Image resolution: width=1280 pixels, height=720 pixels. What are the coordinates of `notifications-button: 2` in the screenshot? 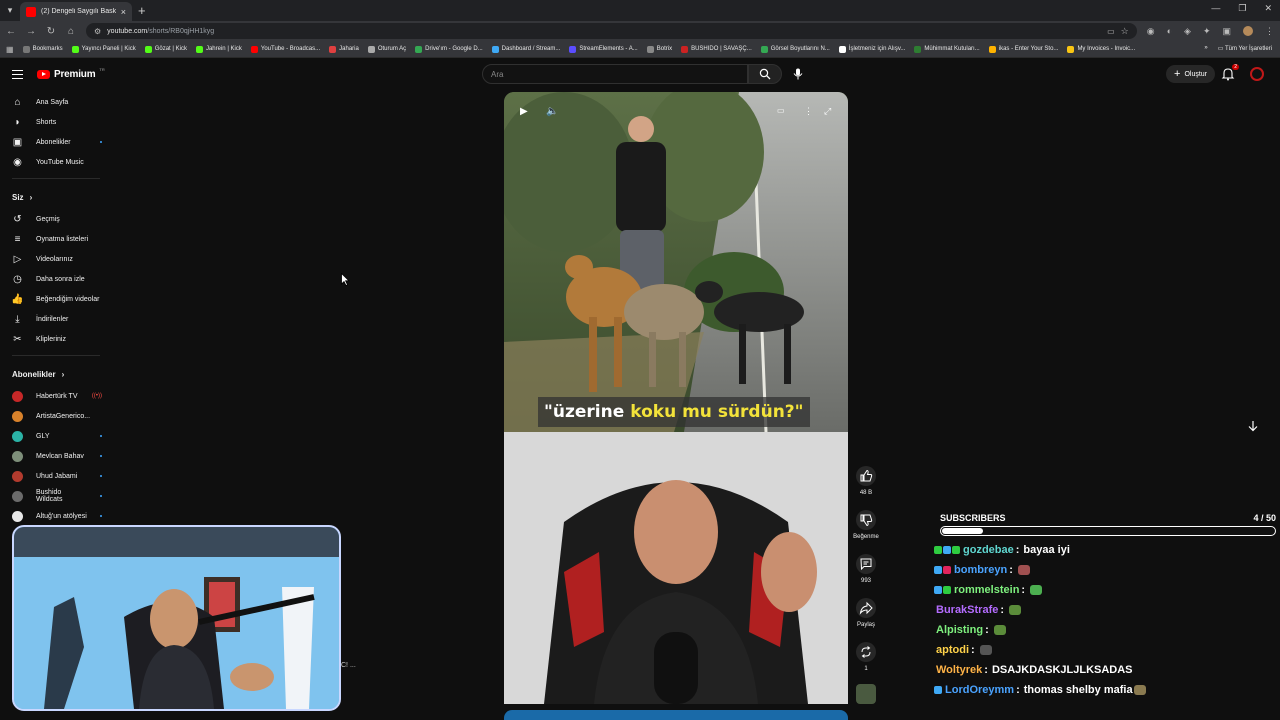 It's located at (1230, 72).